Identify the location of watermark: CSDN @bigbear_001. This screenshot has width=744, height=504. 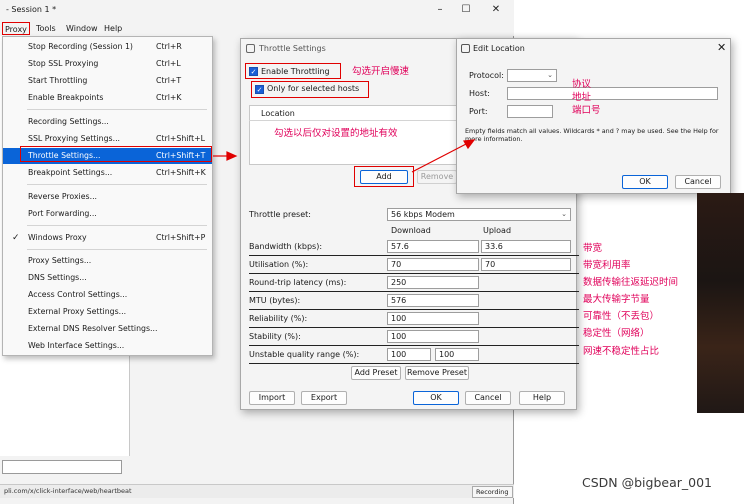
(647, 482).